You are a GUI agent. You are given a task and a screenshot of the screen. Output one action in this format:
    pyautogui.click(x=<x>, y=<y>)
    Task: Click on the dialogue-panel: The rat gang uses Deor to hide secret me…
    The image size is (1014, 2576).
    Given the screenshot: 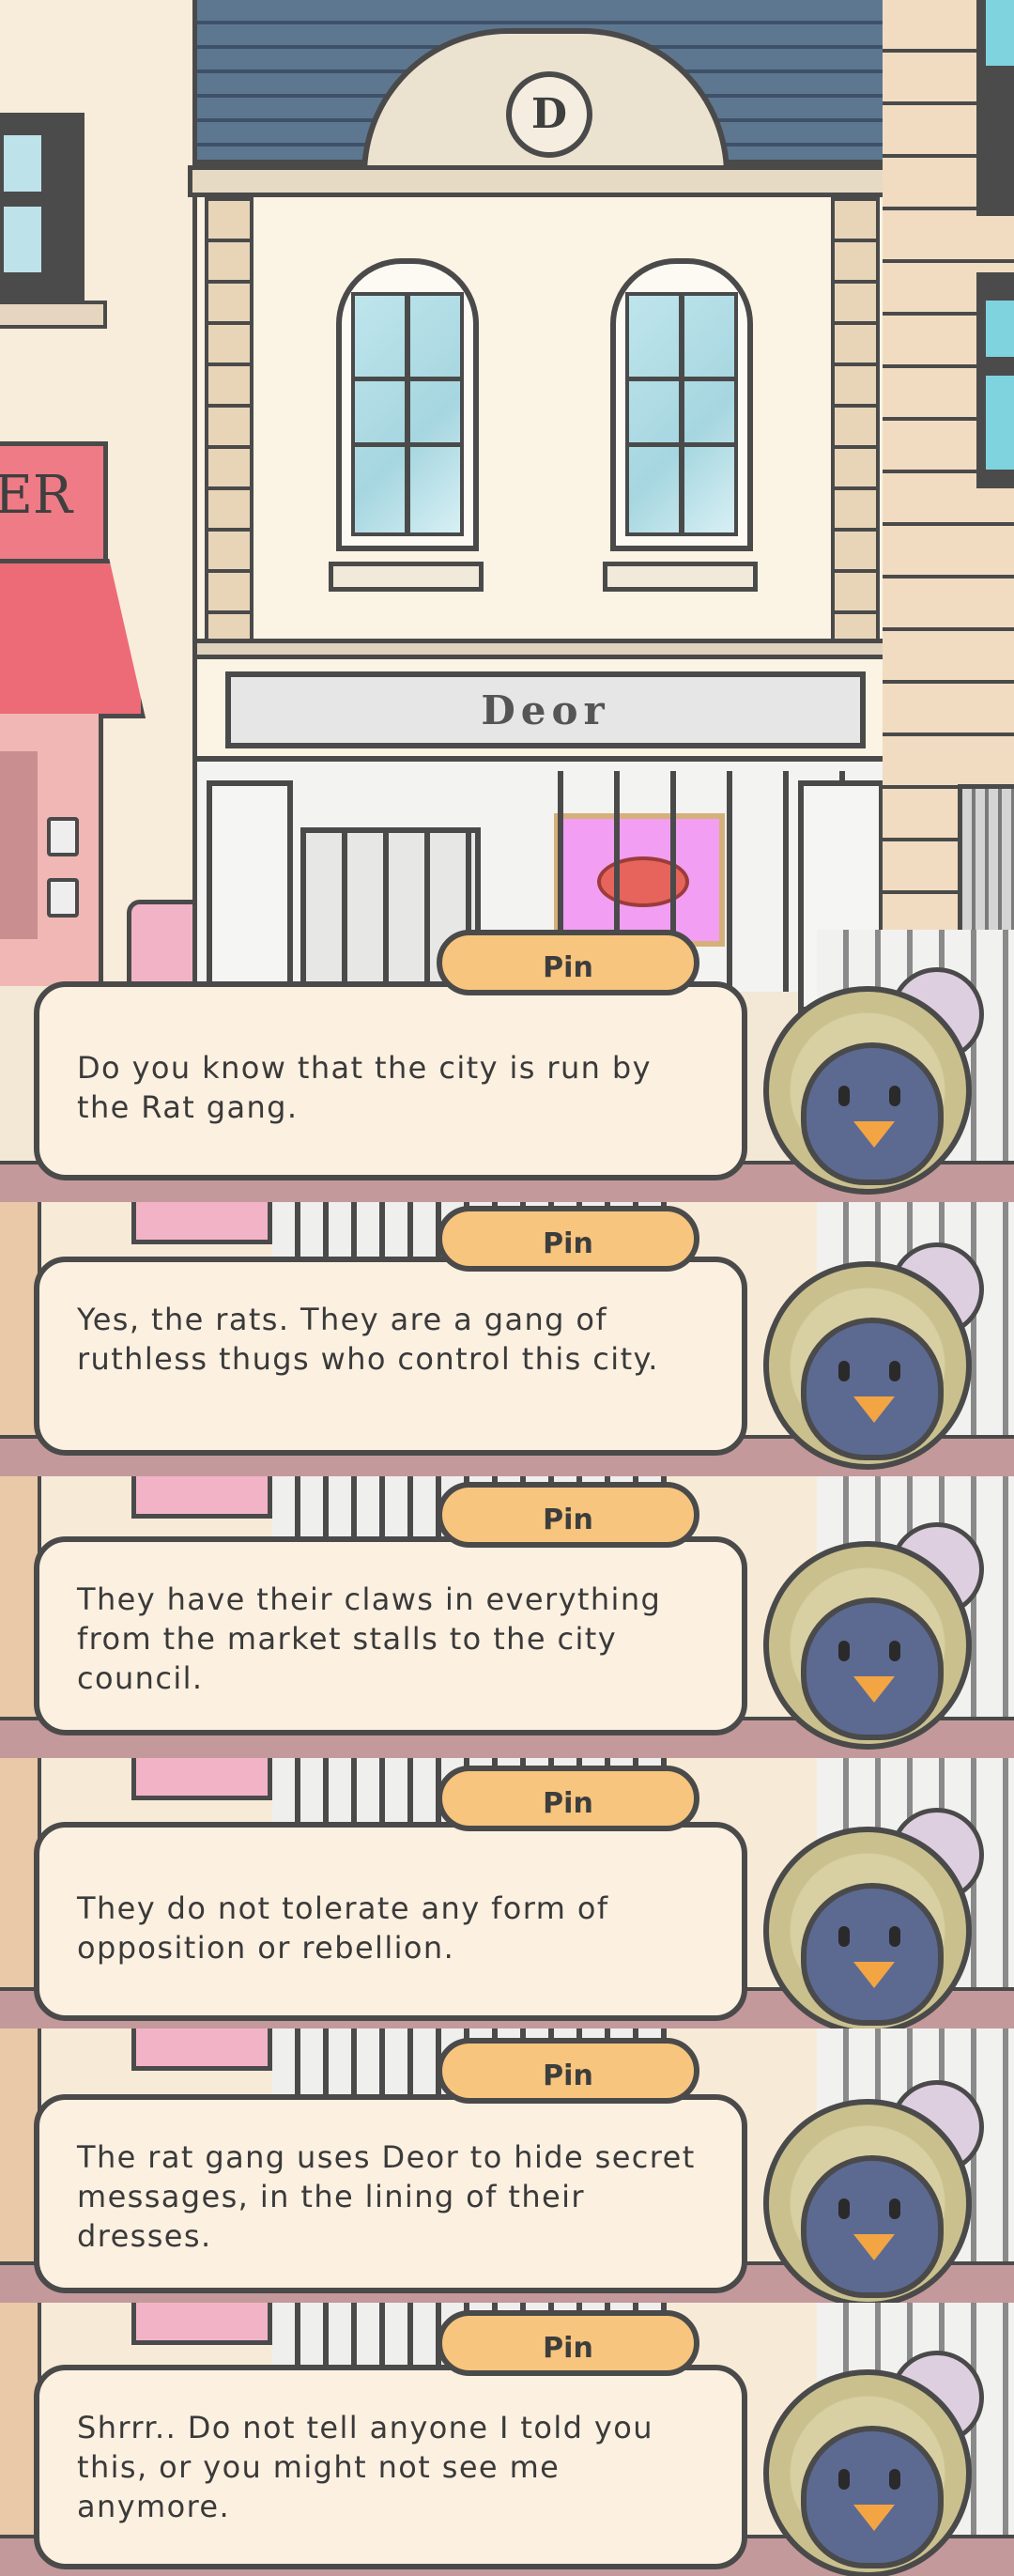 What is the action you would take?
    pyautogui.click(x=507, y=2165)
    